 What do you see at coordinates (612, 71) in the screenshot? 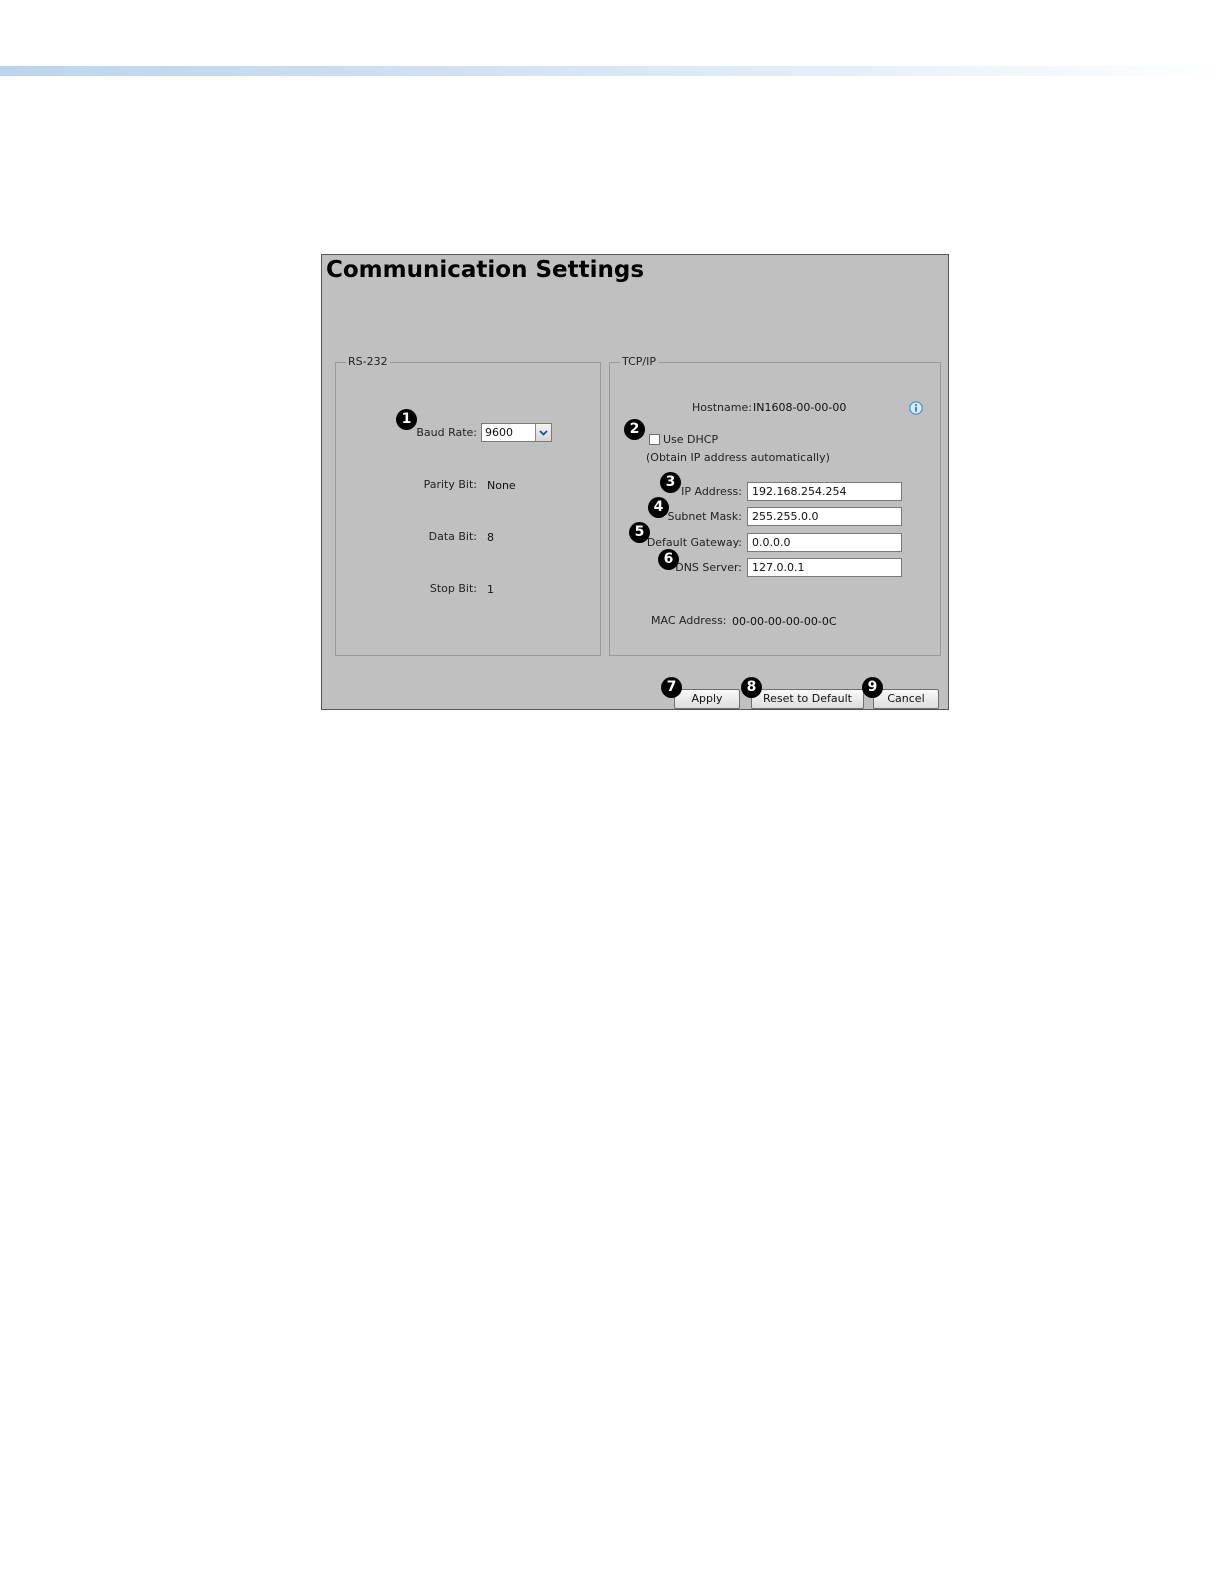
I see `page-header-bar` at bounding box center [612, 71].